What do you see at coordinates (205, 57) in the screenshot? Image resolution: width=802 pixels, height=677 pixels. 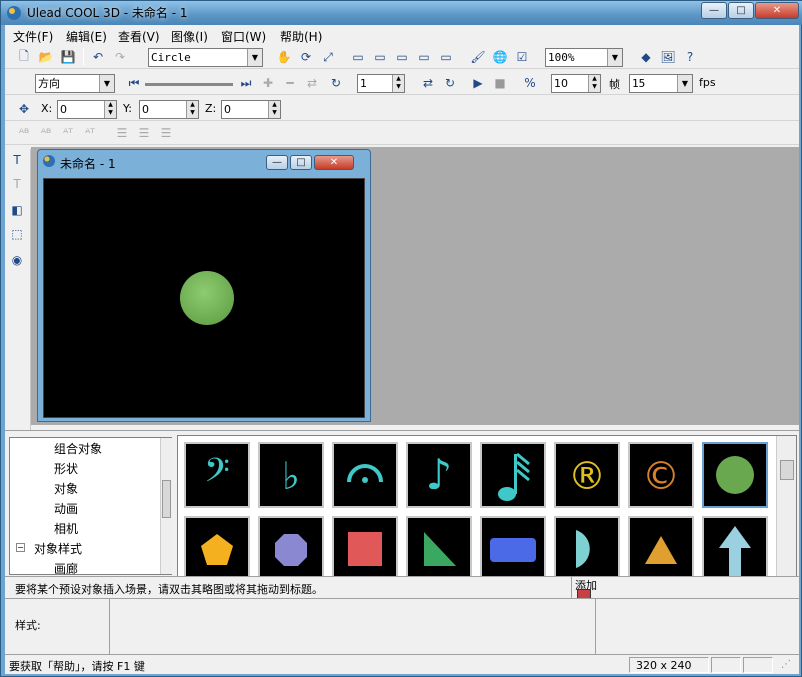 I see `object-combo: Circle ▼` at bounding box center [205, 57].